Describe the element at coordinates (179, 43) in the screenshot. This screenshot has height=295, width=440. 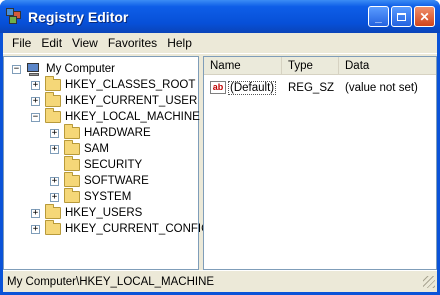
I see `menu-help: Help` at that location.